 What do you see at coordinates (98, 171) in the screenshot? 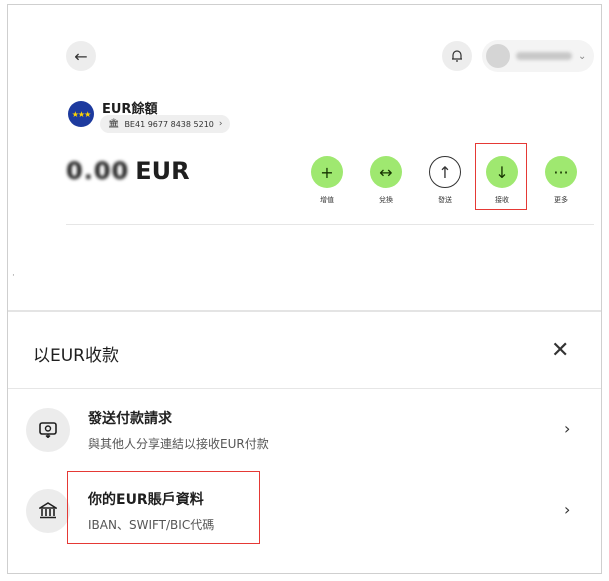
I see `amount-value: 0.00` at bounding box center [98, 171].